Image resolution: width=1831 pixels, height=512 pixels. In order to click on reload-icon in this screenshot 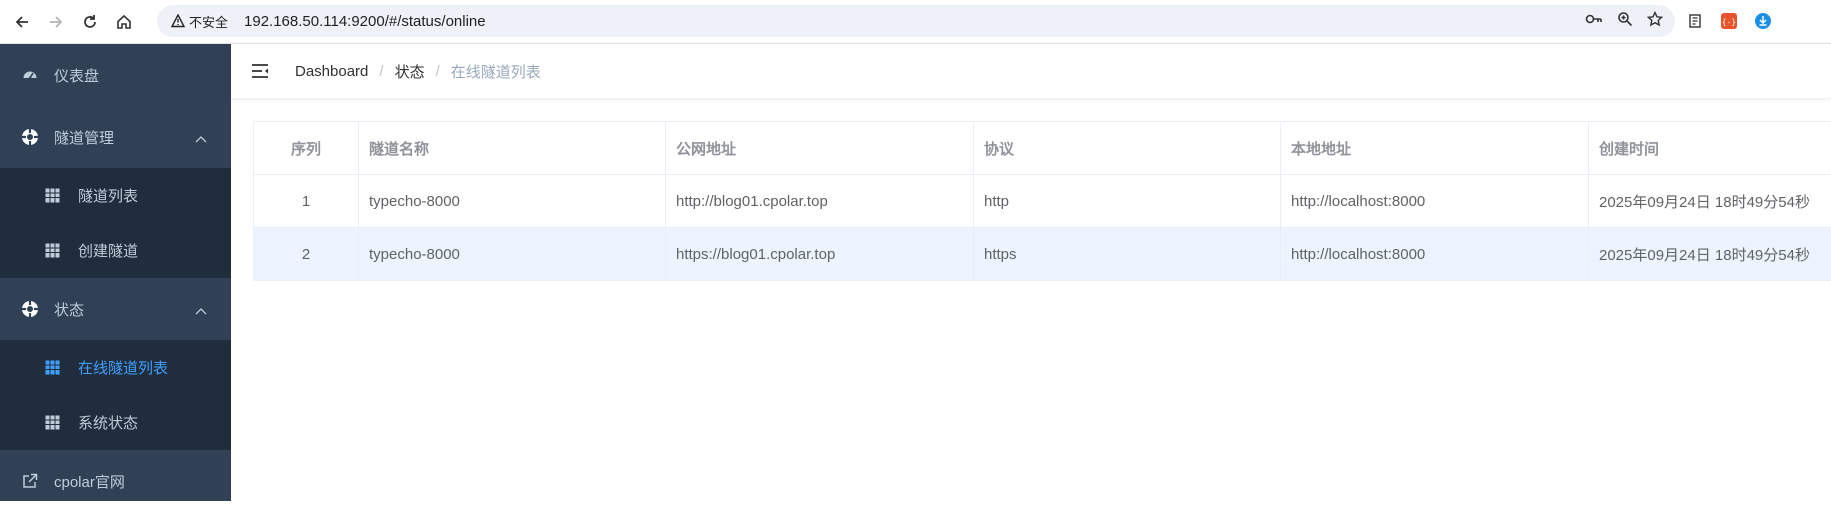, I will do `click(90, 22)`.